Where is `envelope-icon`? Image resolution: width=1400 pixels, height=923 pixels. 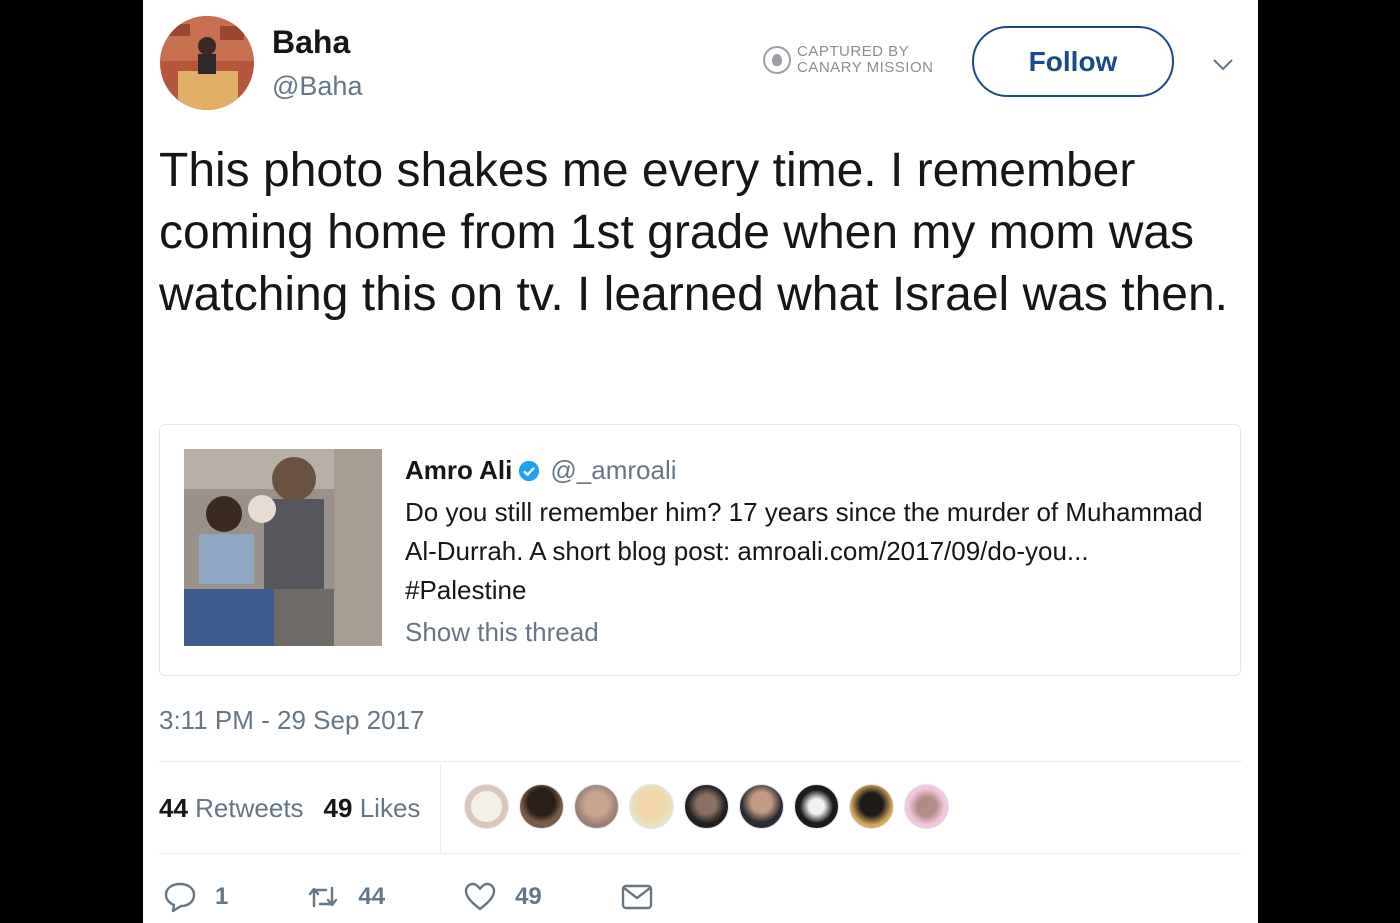
envelope-icon is located at coordinates (637, 897).